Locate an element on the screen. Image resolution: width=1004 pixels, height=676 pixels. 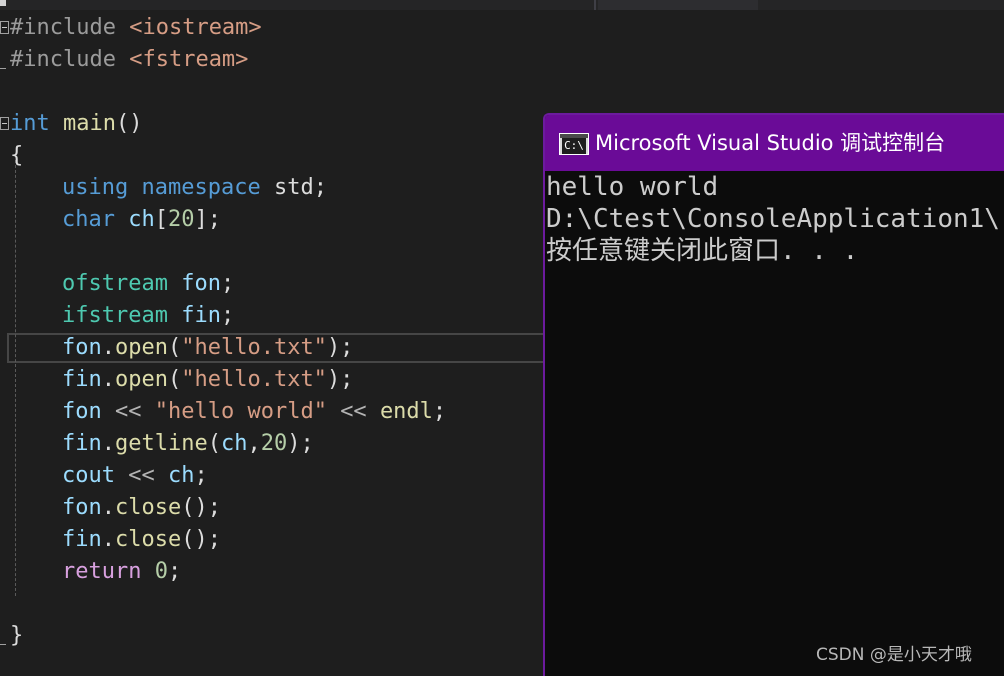
code-line-text: fon << "hello world" << endl; is located at coordinates (254, 412).